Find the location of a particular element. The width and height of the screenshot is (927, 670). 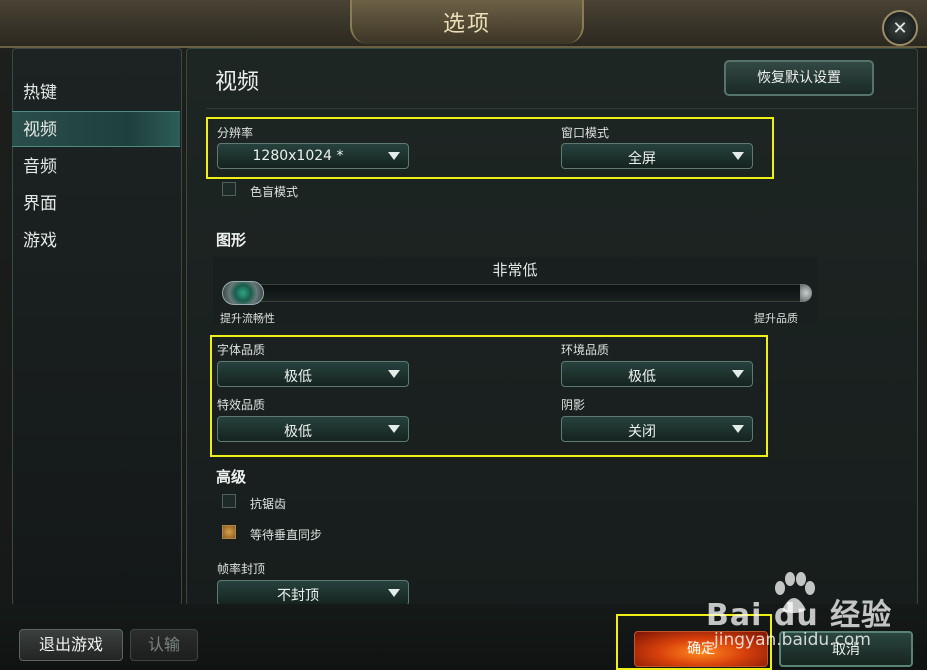

graphics-slider-track is located at coordinates (517, 293).